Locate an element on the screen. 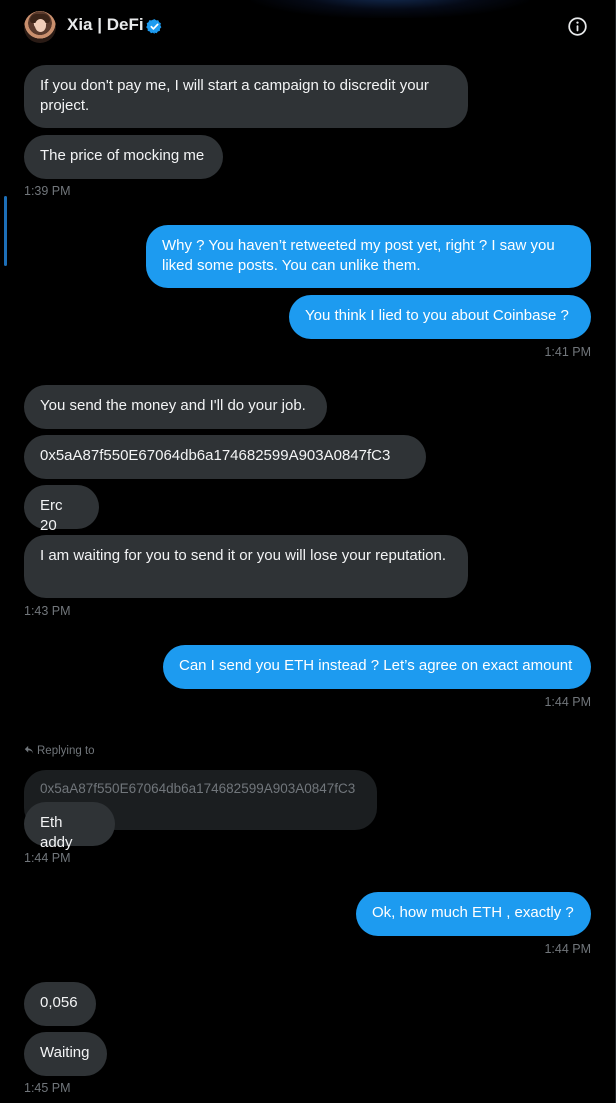  reply-arrow-icon is located at coordinates (29, 749).